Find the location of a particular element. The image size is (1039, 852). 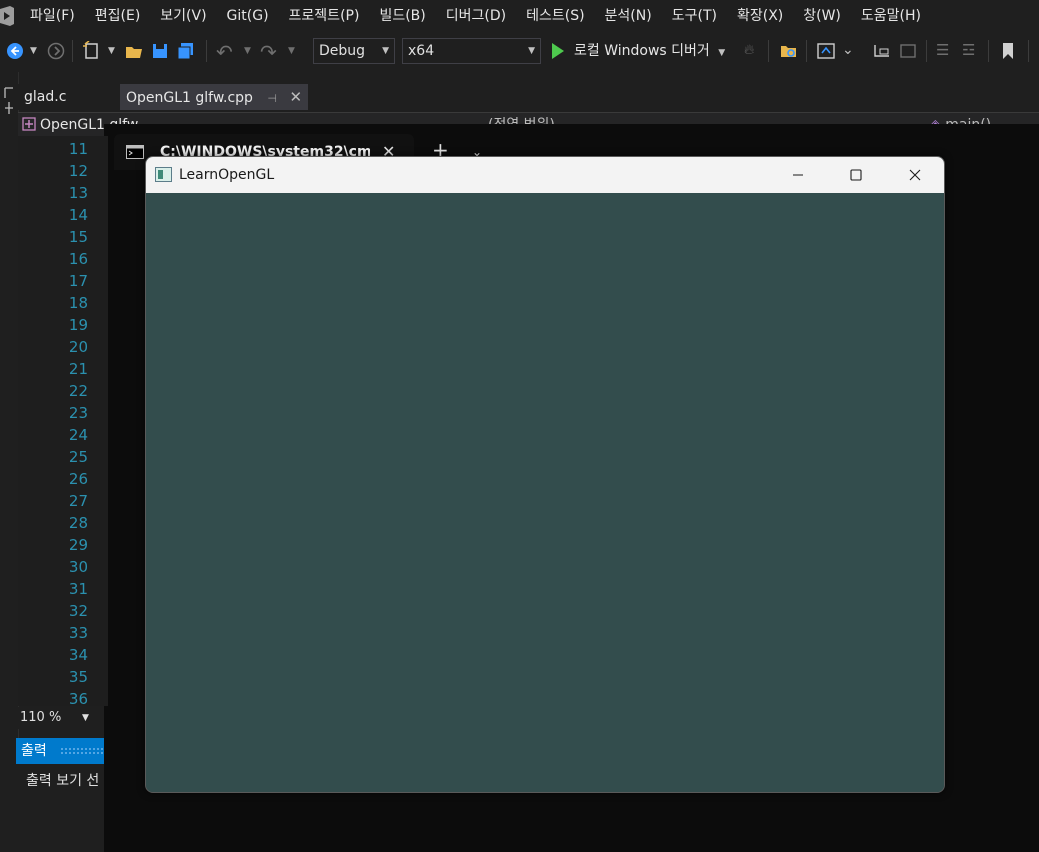

line-number: 11 is located at coordinates (78, 149).